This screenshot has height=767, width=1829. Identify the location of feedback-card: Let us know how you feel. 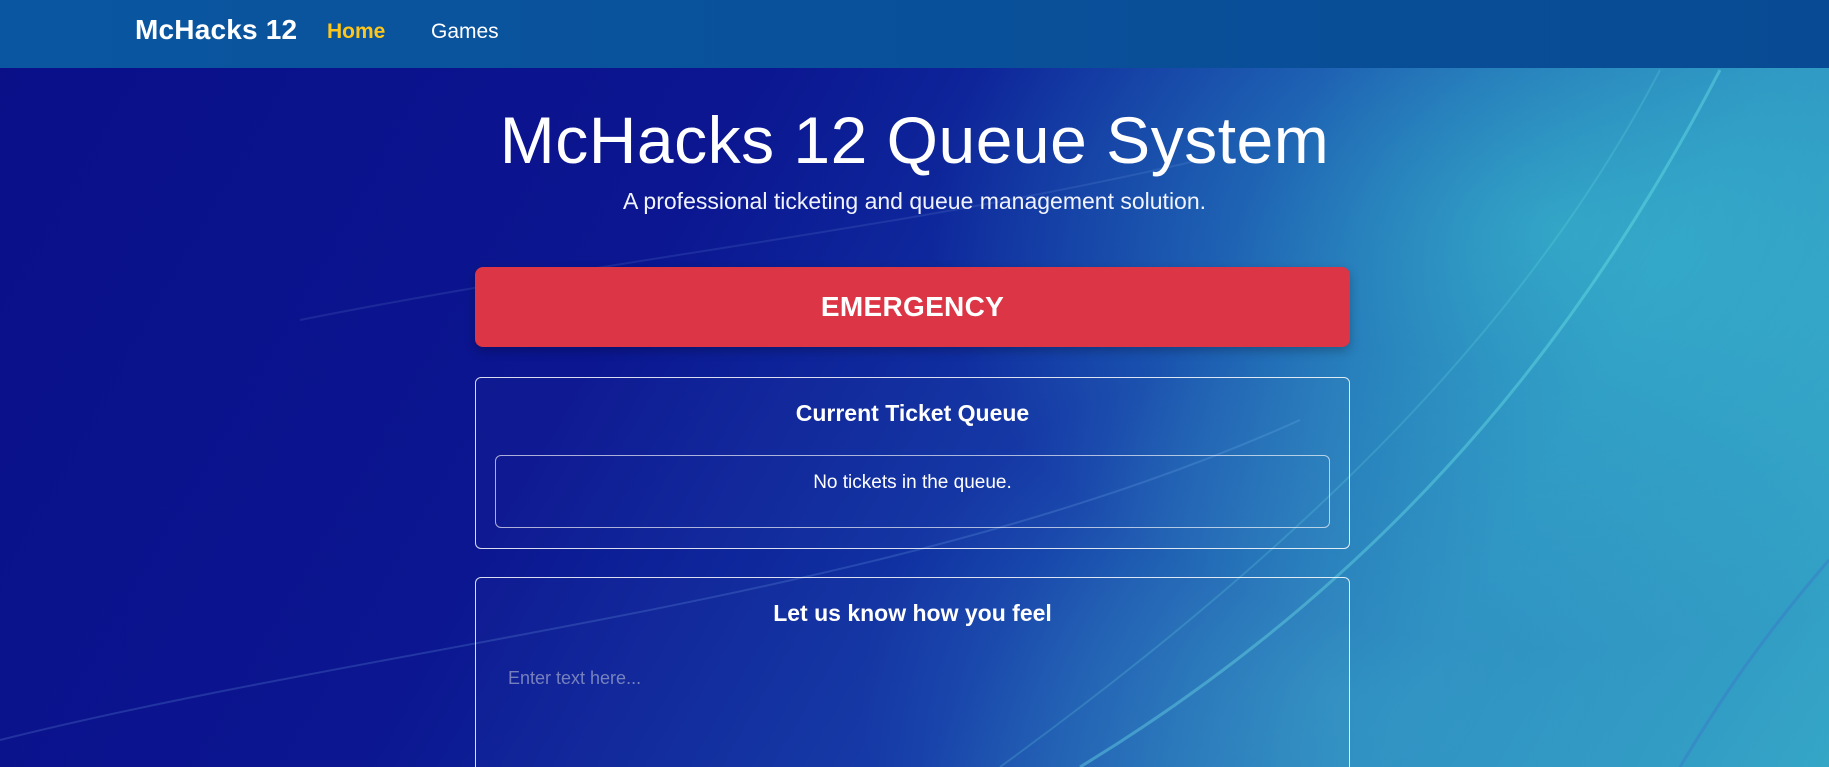
(912, 672).